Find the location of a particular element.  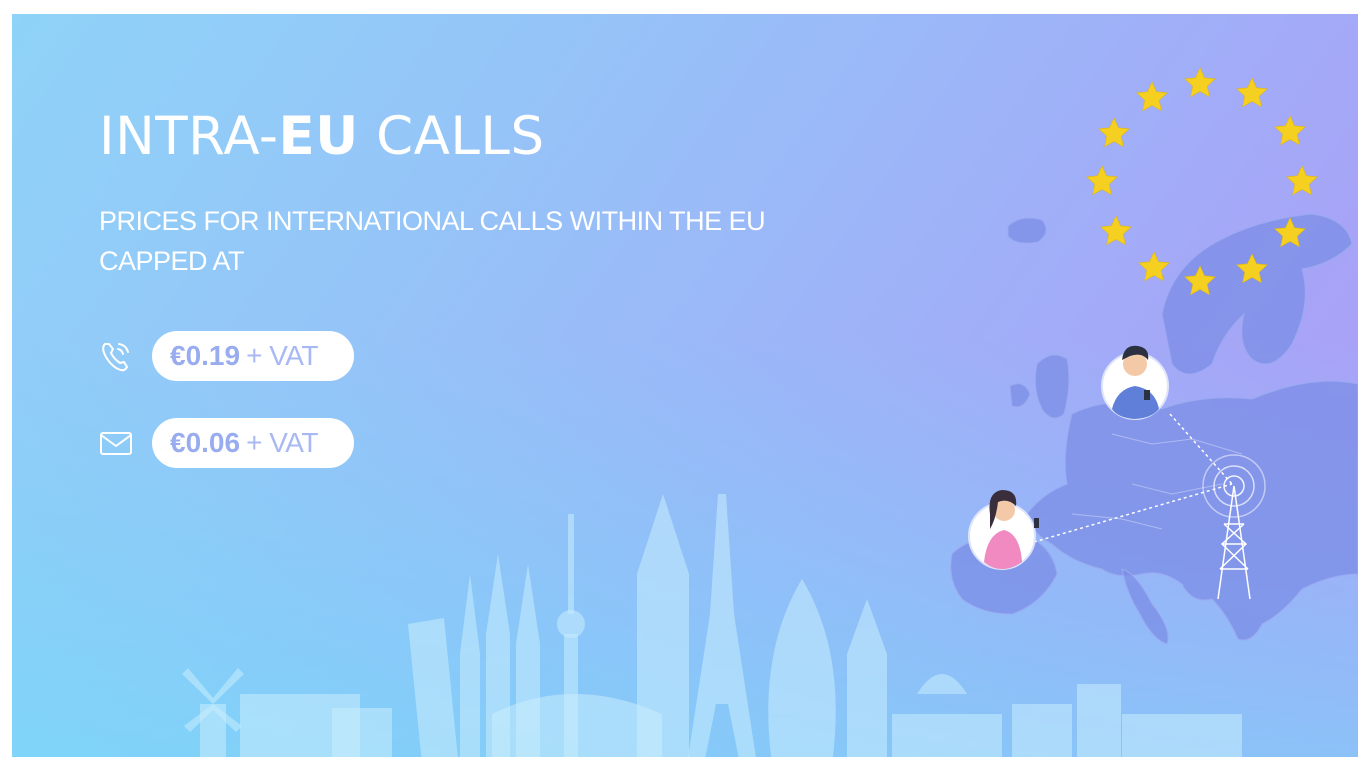

envelope-icon is located at coordinates (116, 443).